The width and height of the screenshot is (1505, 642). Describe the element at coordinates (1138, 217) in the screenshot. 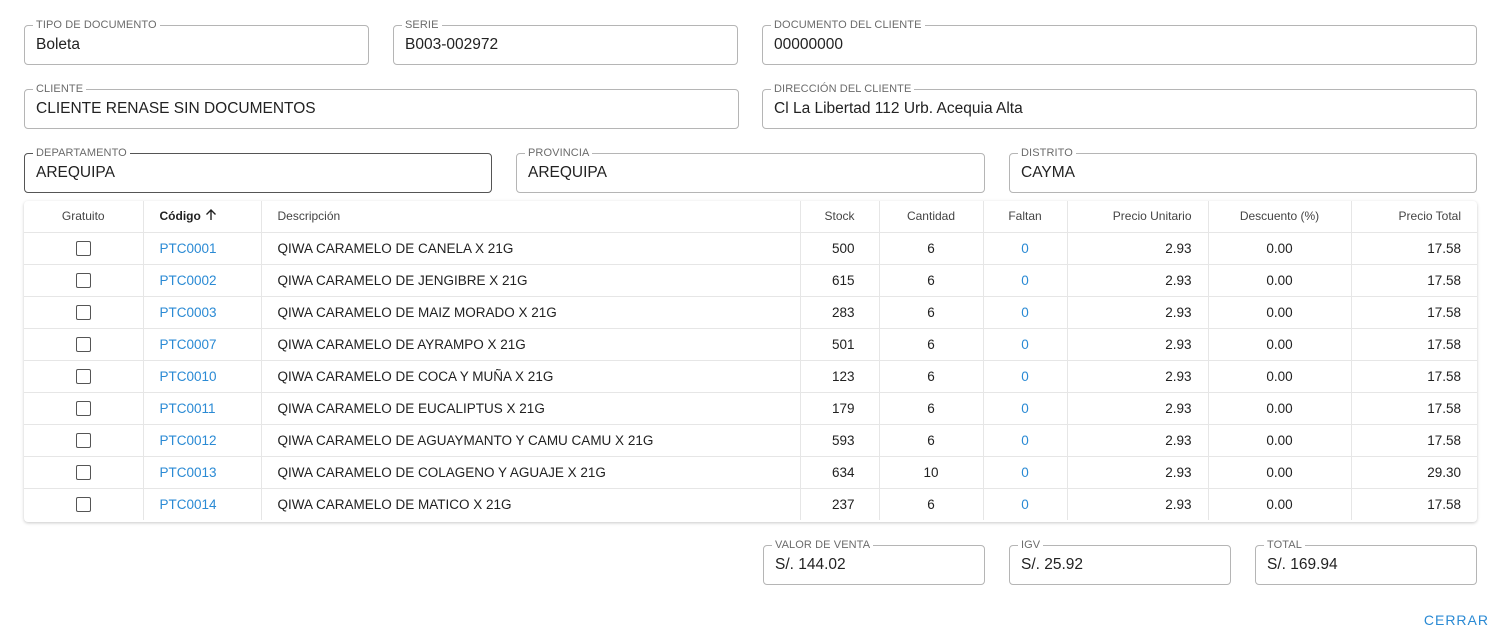

I see `col-header-precio-unitario: Precio Unitario` at that location.